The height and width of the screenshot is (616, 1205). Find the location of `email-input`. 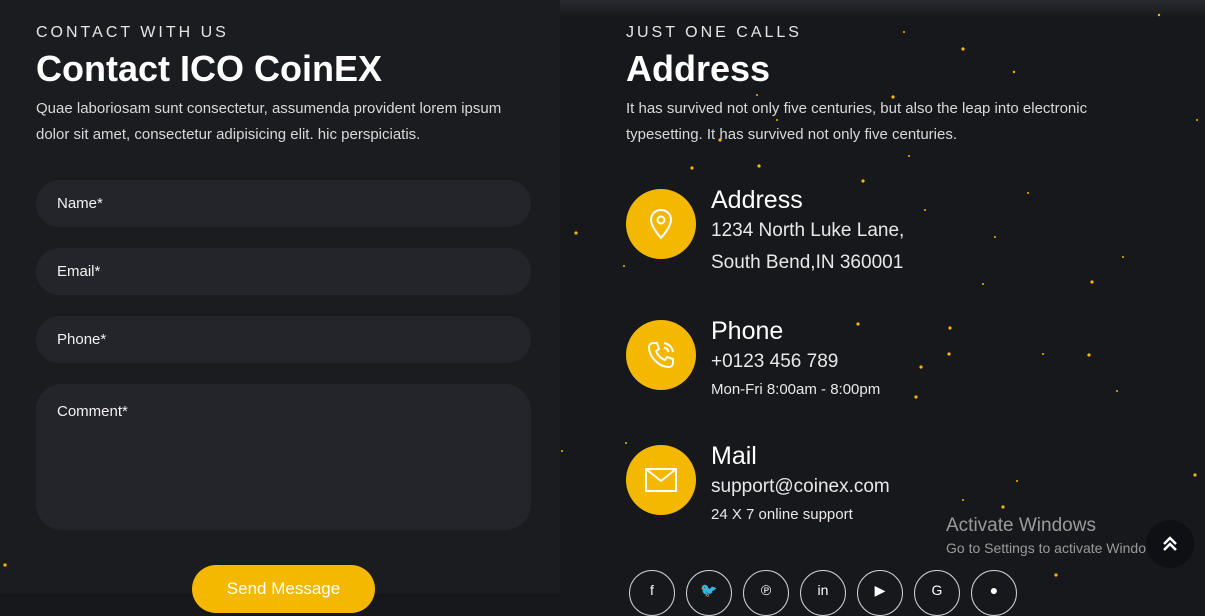

email-input is located at coordinates (283, 271).